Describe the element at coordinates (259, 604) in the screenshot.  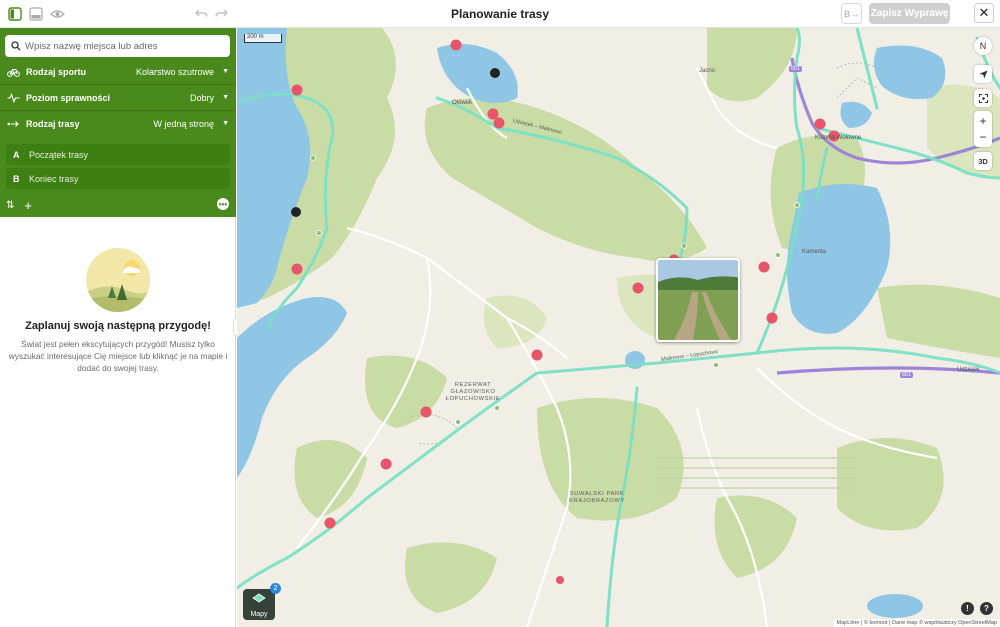
I see `map-layers-button: Mapy` at that location.